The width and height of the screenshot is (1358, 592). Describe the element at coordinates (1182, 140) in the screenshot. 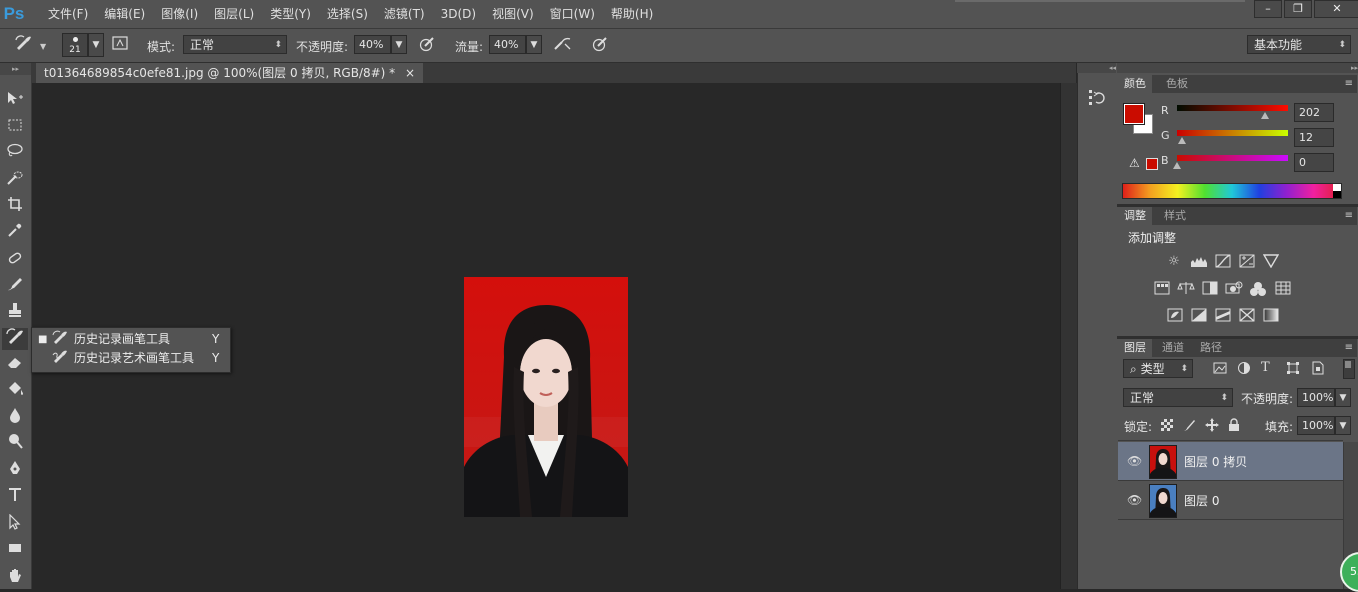

I see `channel-g-thumb` at that location.